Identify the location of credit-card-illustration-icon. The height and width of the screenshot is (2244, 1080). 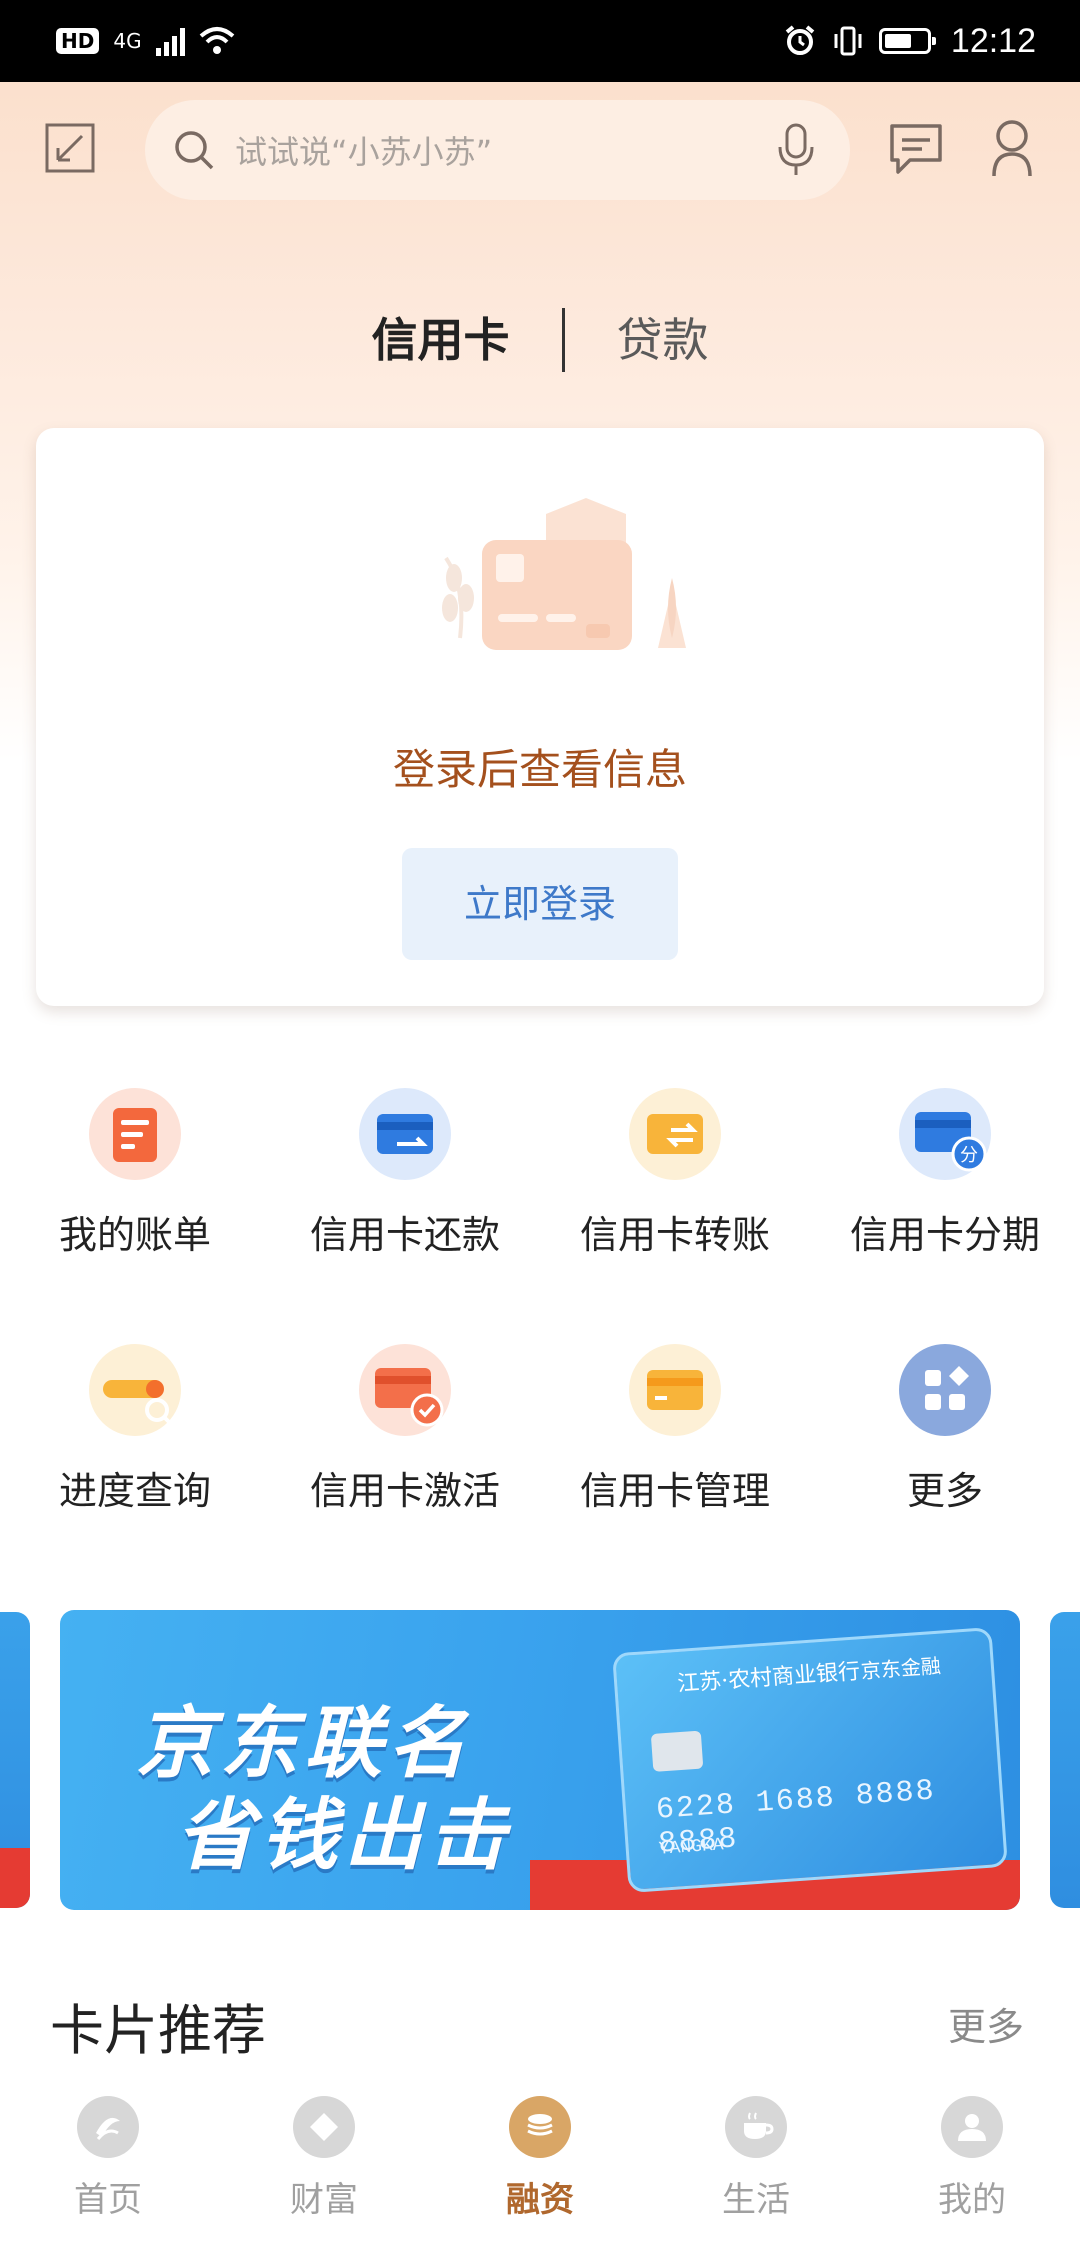
(564, 574).